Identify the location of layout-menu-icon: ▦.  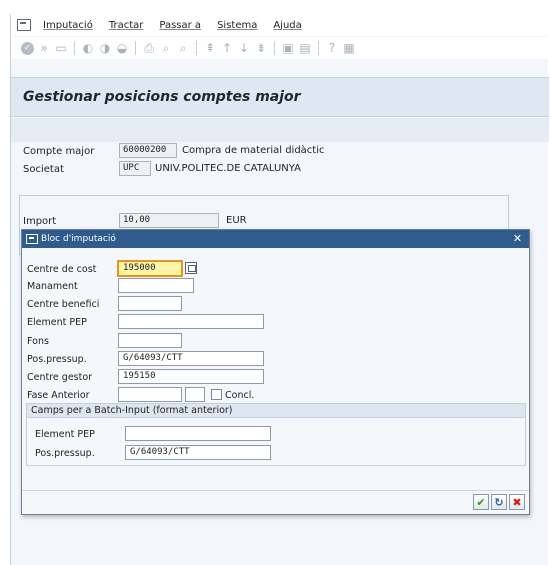
(349, 48).